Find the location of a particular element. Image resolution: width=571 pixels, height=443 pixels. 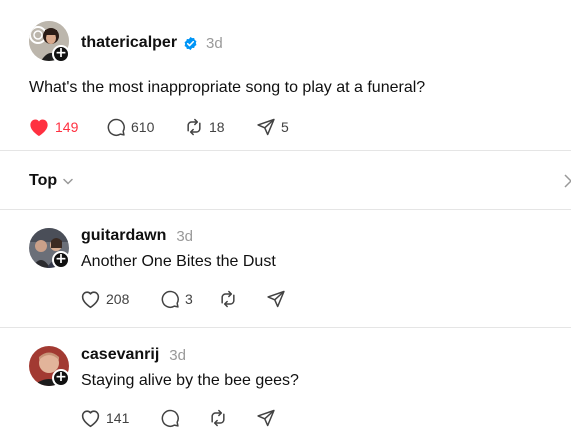

like-count: 208 is located at coordinates (118, 299).